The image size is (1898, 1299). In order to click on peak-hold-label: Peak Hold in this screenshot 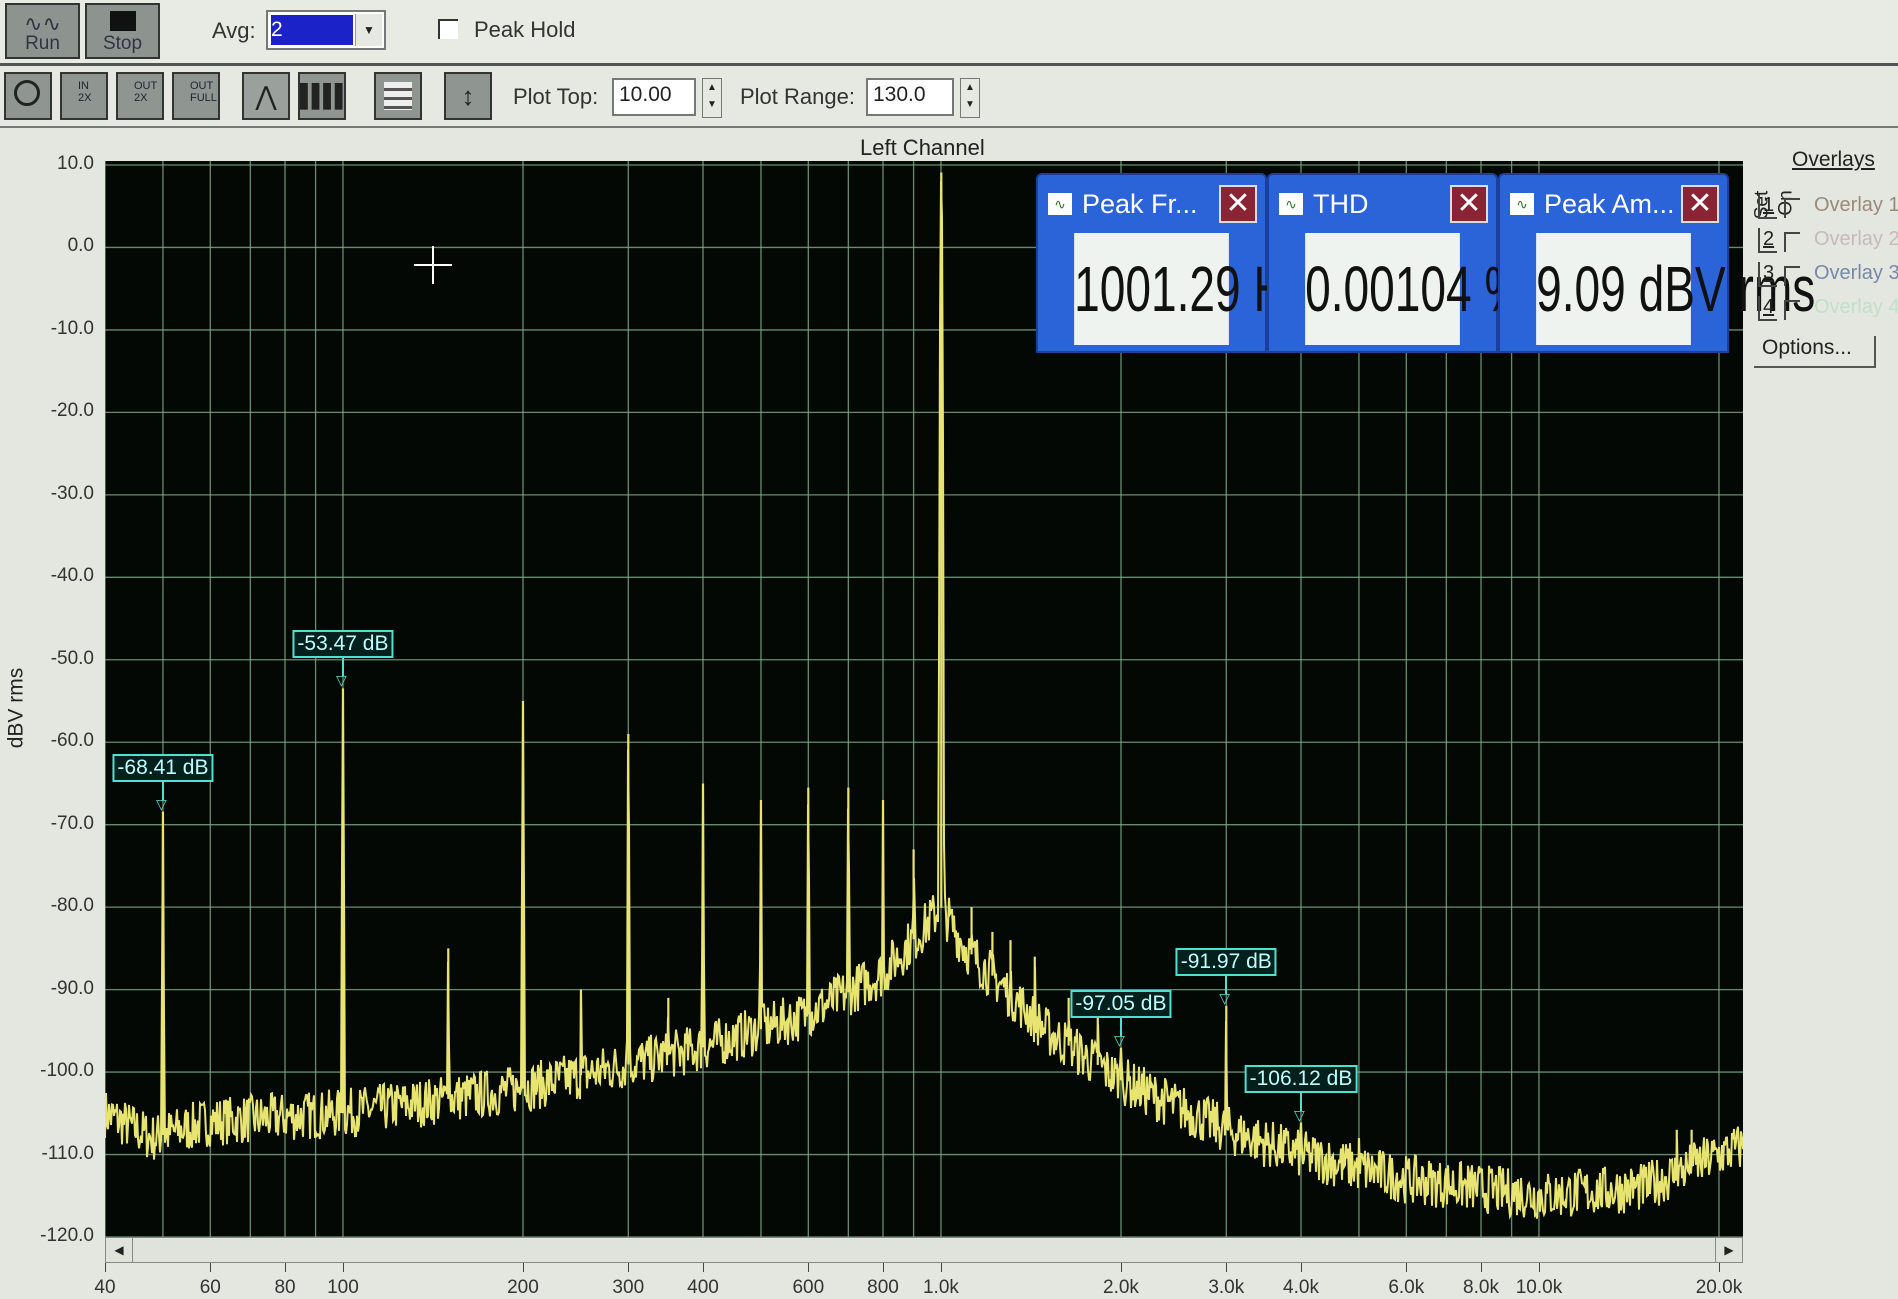, I will do `click(525, 29)`.